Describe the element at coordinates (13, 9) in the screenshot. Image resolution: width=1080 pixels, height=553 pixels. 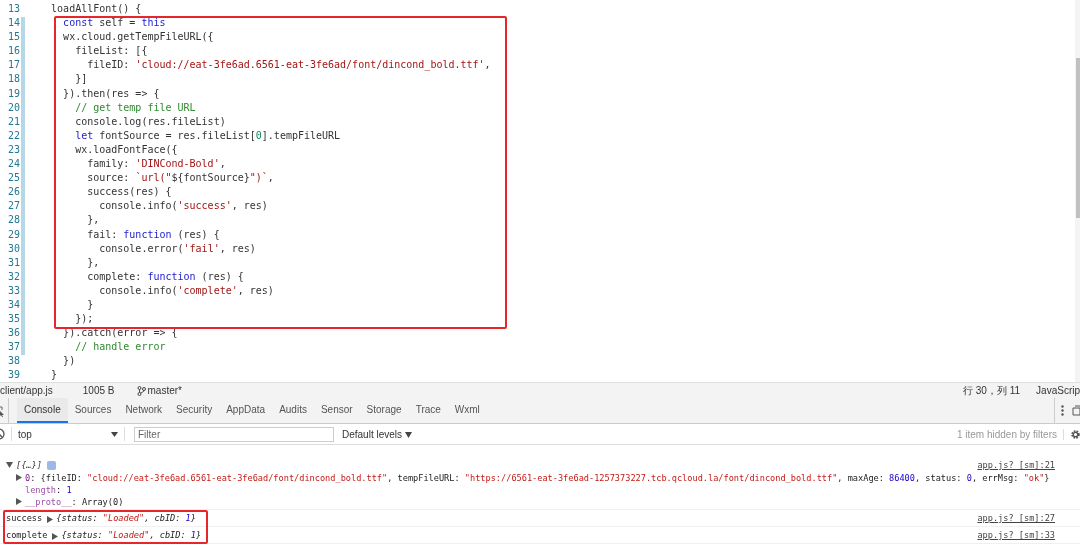
I see `line-number: 13` at that location.